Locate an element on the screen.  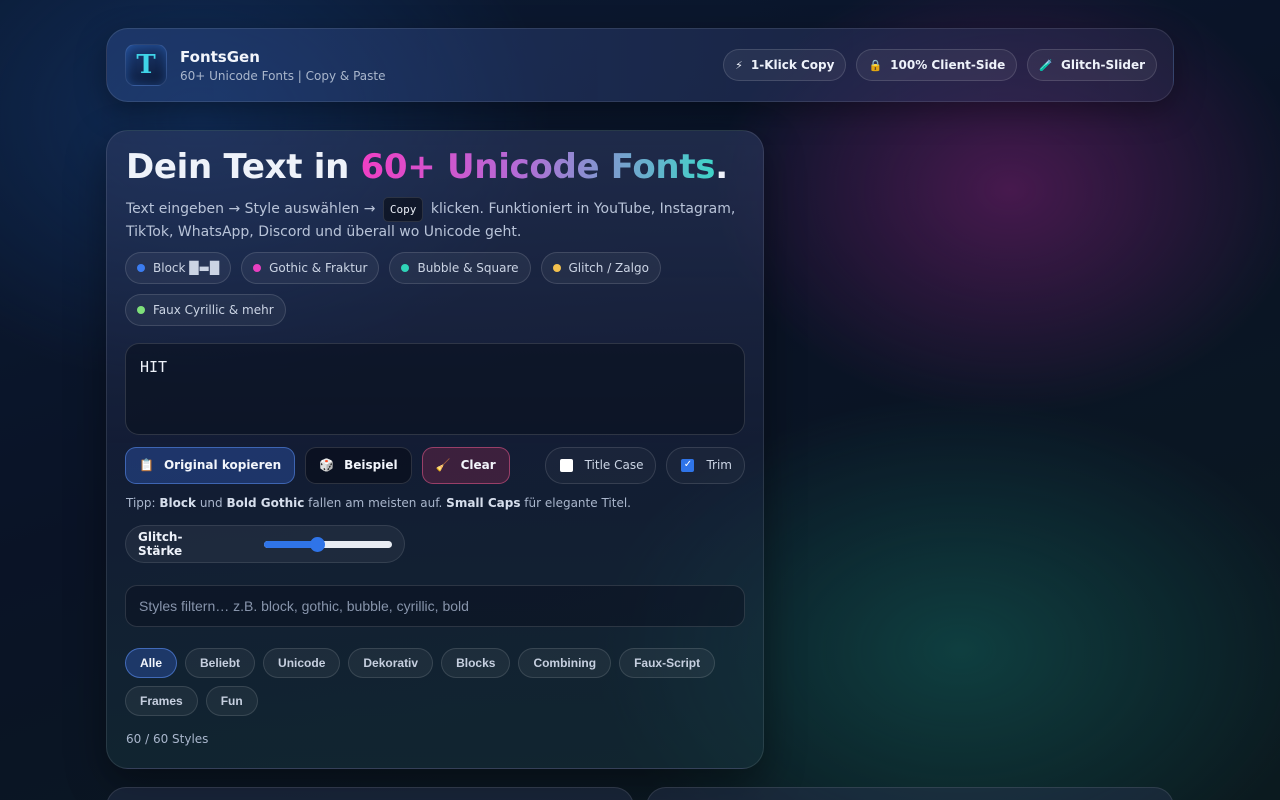
tab-blocks: Blocks is located at coordinates (476, 663).